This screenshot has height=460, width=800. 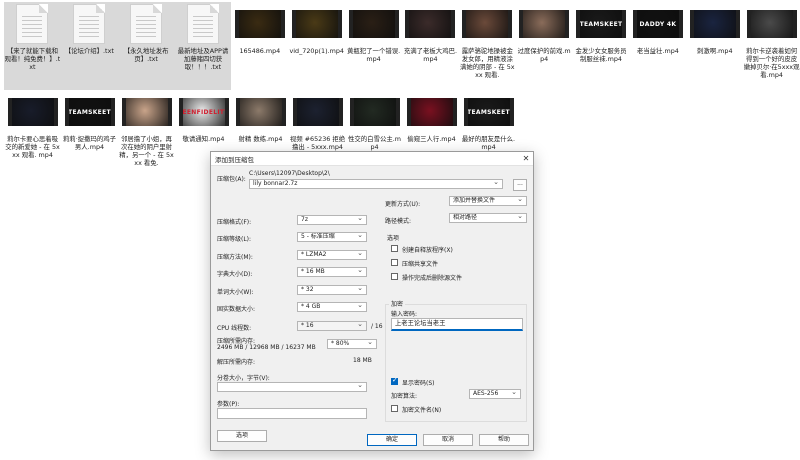 What do you see at coordinates (495, 394) in the screenshot?
I see `encryption-method-select: AES-256` at bounding box center [495, 394].